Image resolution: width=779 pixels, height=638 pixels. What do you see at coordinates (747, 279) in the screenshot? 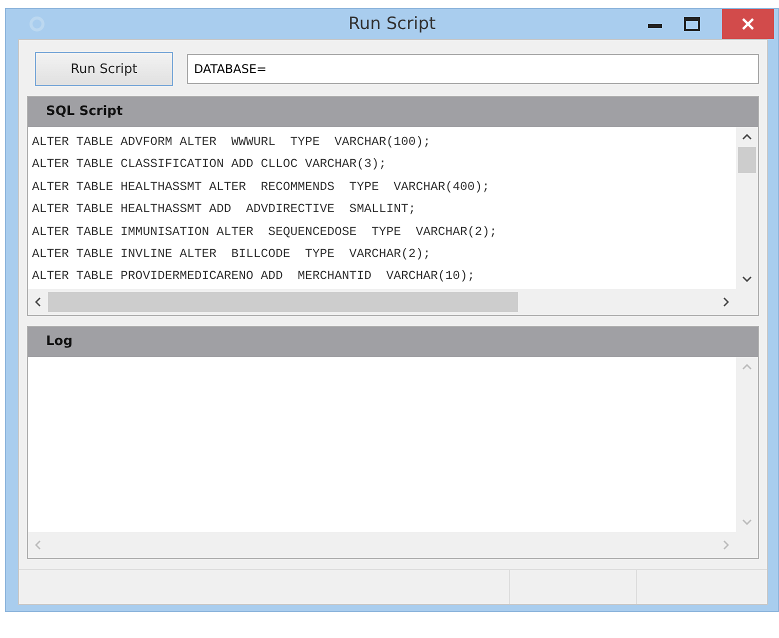
I see `chevron-down-icon` at bounding box center [747, 279].